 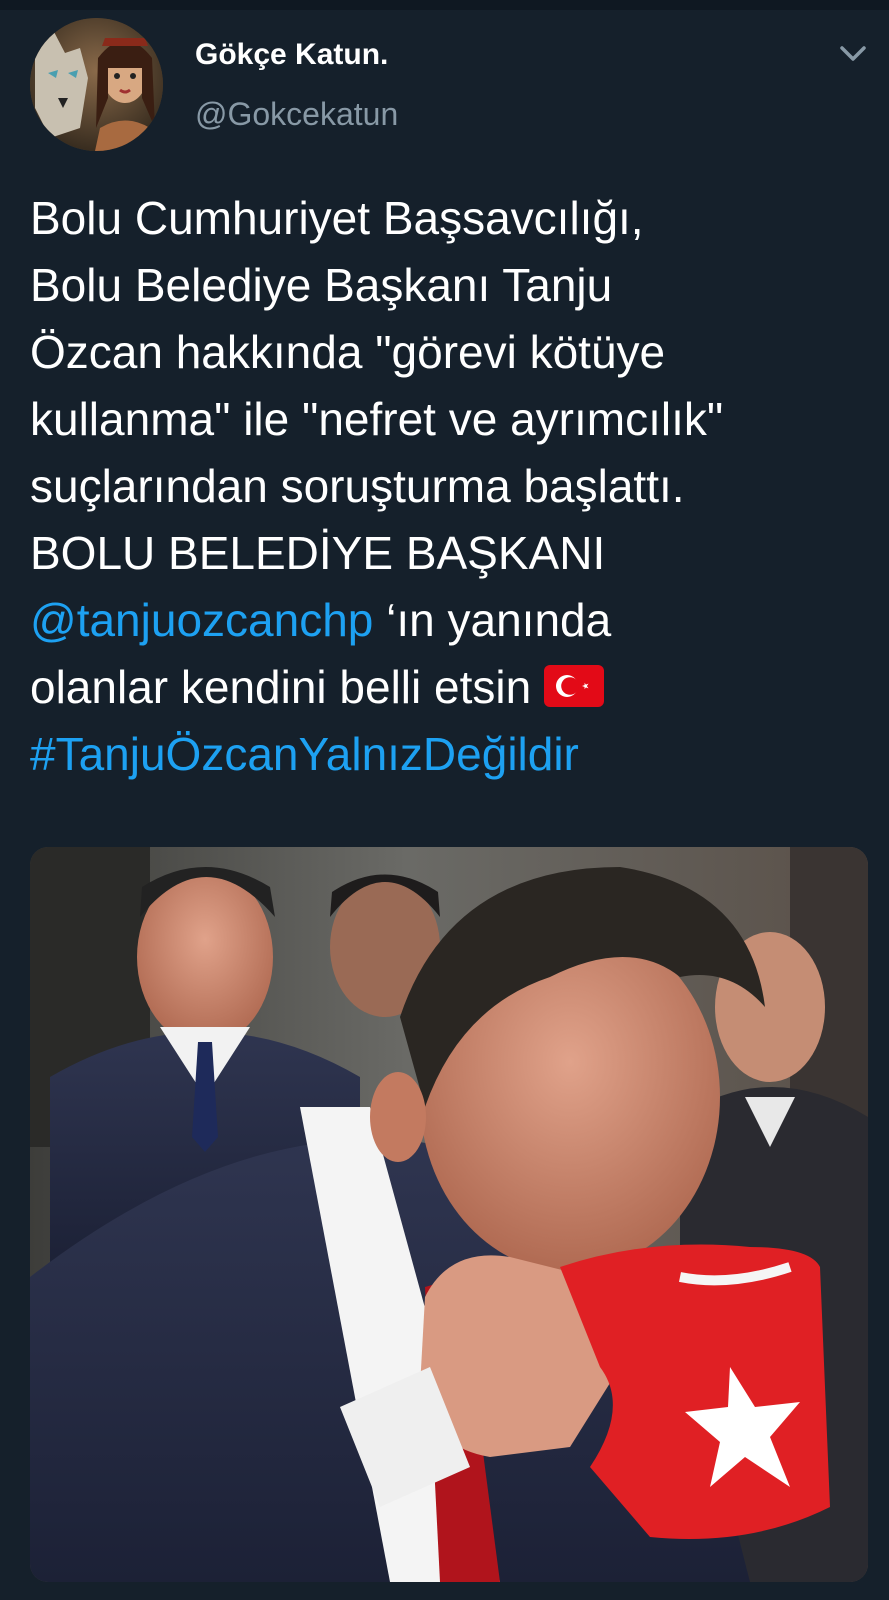 What do you see at coordinates (321, 285) in the screenshot?
I see `tweet-line: Bolu Belediye Başkanı Tanju` at bounding box center [321, 285].